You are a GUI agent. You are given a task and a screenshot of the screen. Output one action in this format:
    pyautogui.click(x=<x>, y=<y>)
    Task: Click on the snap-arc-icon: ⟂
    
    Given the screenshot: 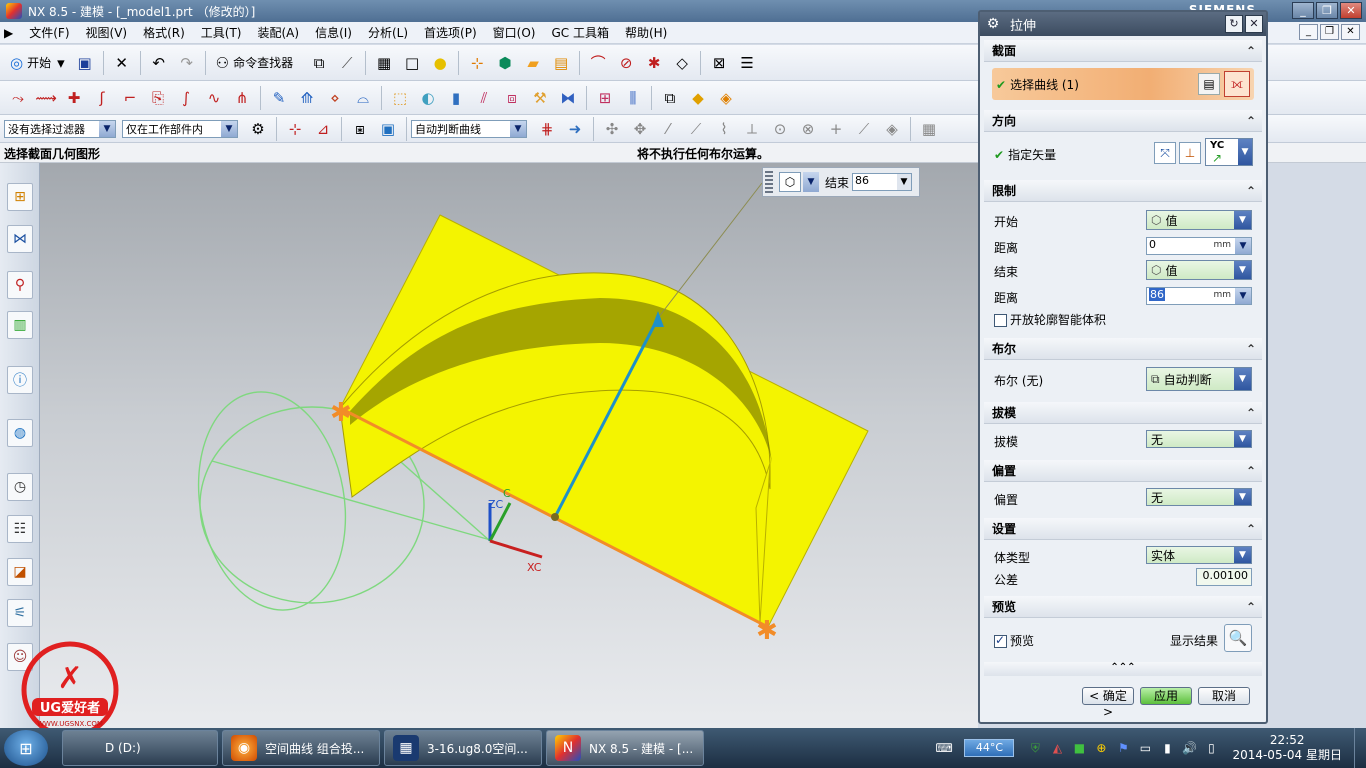 What is the action you would take?
    pyautogui.click(x=752, y=129)
    